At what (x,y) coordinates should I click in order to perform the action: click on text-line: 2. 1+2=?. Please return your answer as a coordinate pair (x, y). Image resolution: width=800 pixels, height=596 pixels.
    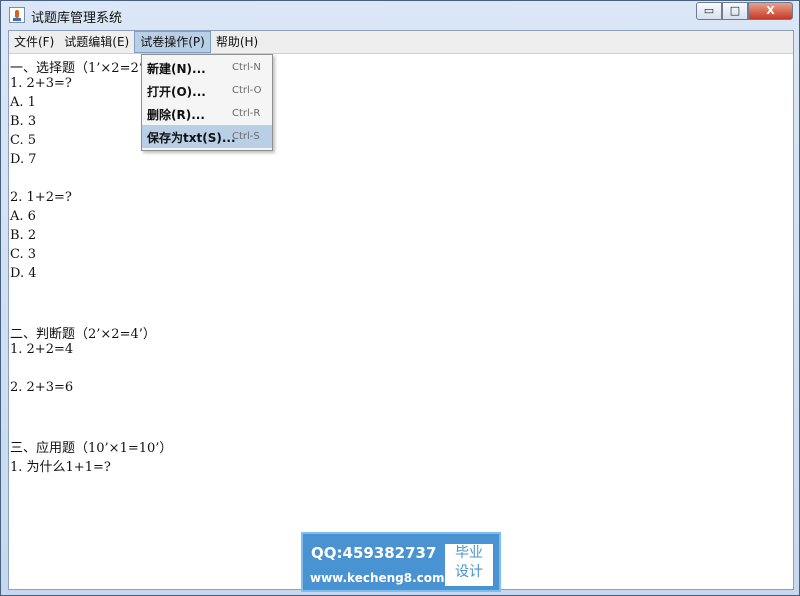
    Looking at the image, I should click on (41, 197).